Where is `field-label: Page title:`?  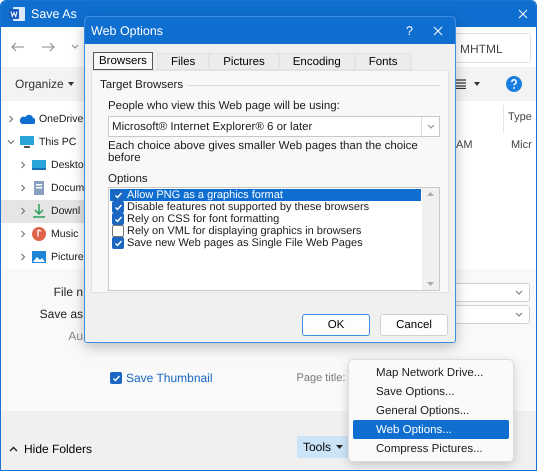
field-label: Page title: is located at coordinates (321, 378).